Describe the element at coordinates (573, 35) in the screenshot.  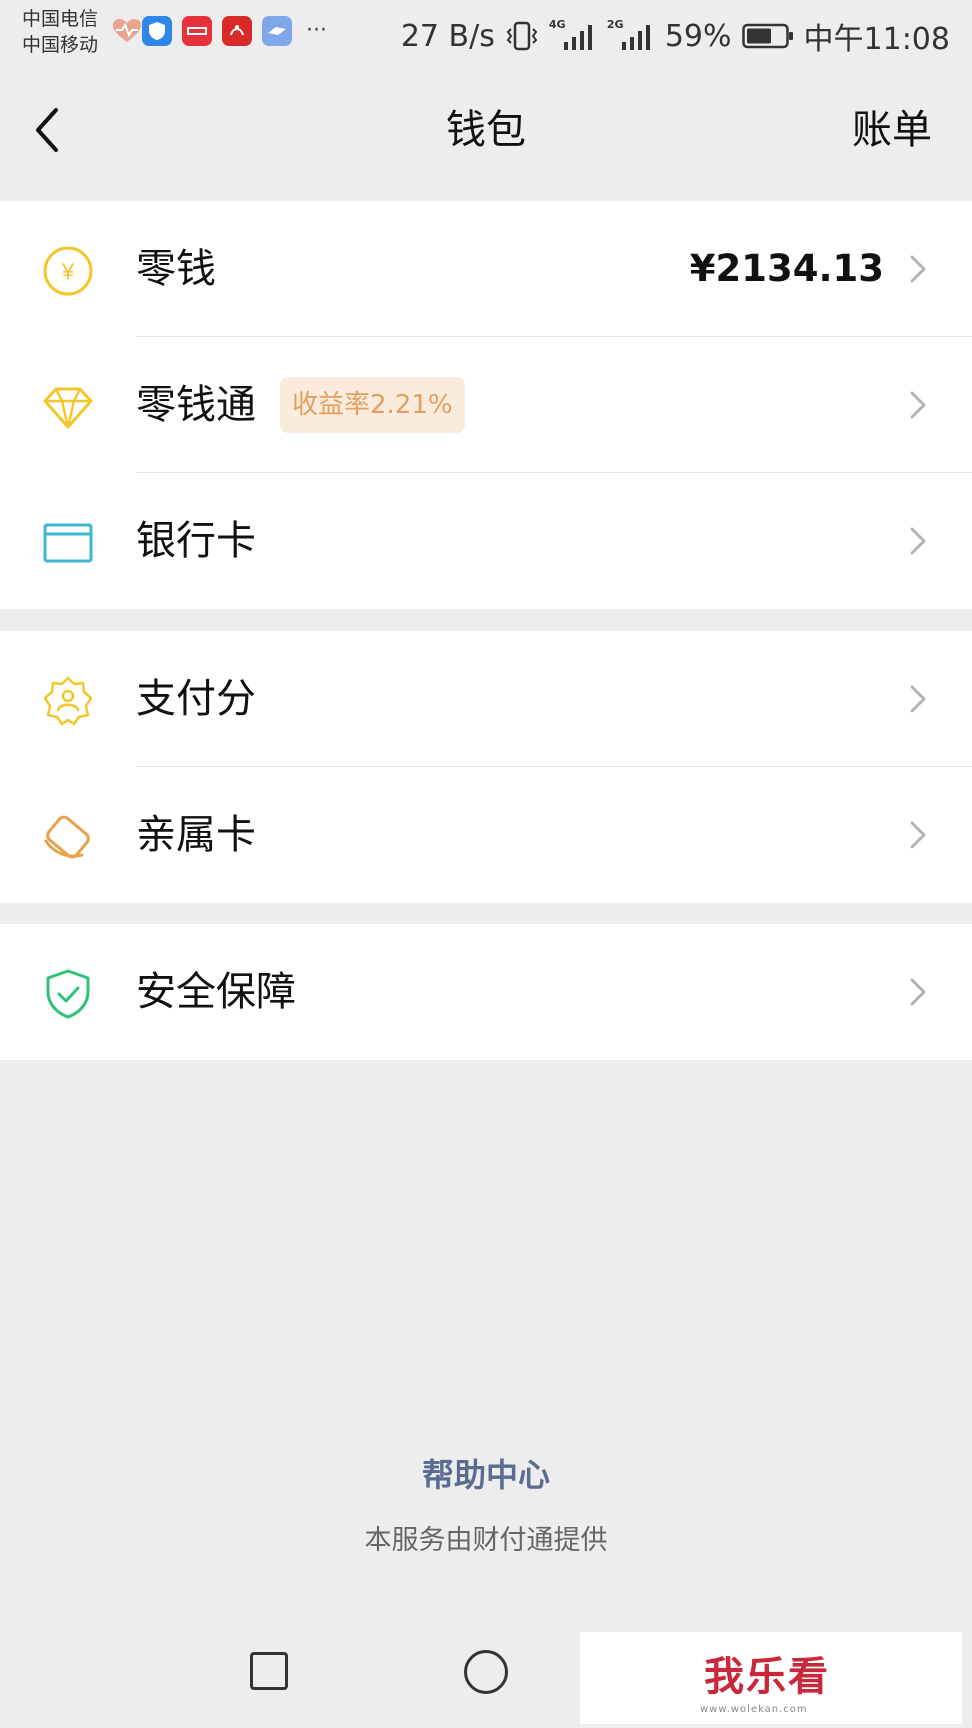
I see `signal-4g-icon: 4G` at that location.